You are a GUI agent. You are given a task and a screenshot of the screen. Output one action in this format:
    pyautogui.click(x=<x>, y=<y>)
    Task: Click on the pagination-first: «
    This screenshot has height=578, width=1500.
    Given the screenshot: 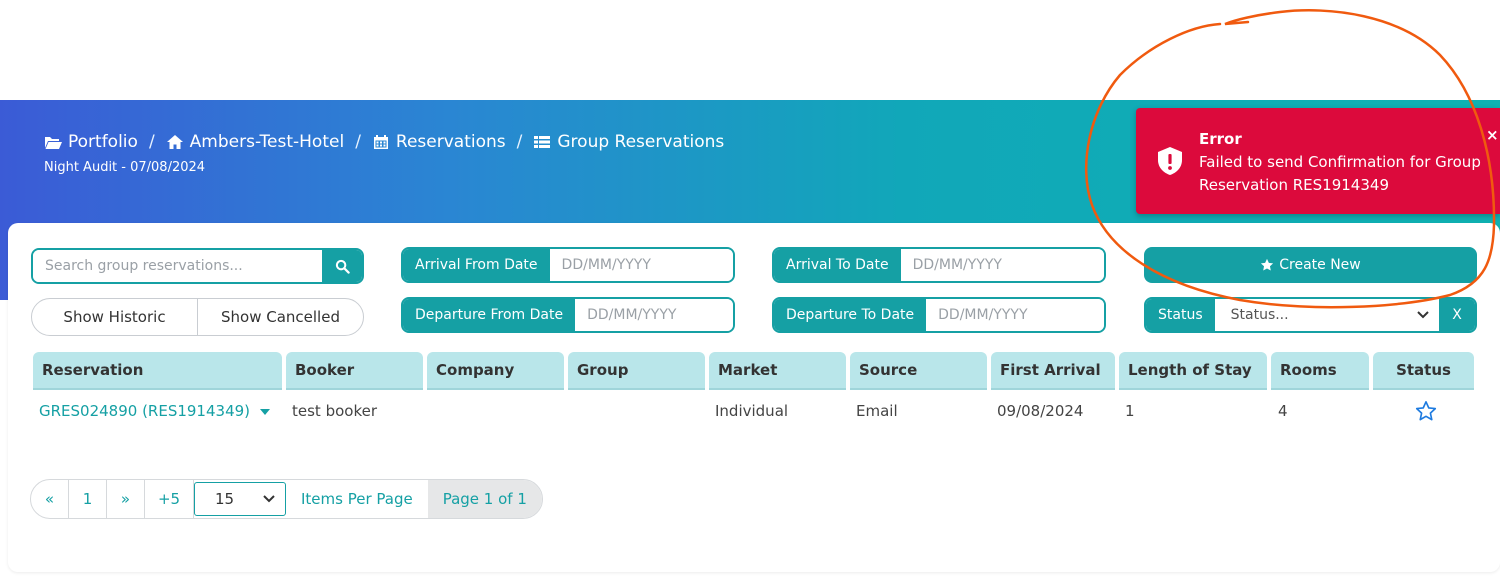 What is the action you would take?
    pyautogui.click(x=50, y=499)
    